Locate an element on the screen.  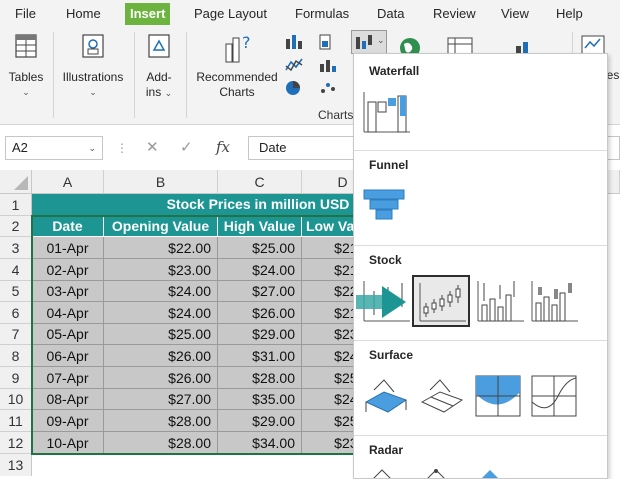
date-cell: 06-Apr is located at coordinates (68, 356).